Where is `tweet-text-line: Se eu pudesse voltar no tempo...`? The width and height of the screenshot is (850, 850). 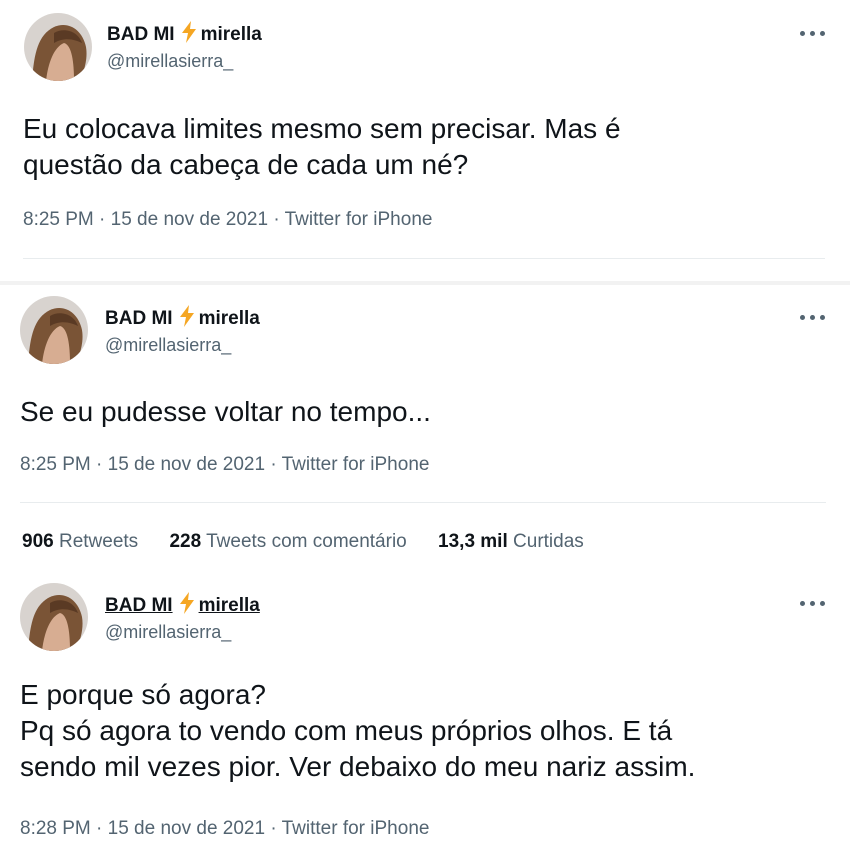 tweet-text-line: Se eu pudesse voltar no tempo... is located at coordinates (225, 411).